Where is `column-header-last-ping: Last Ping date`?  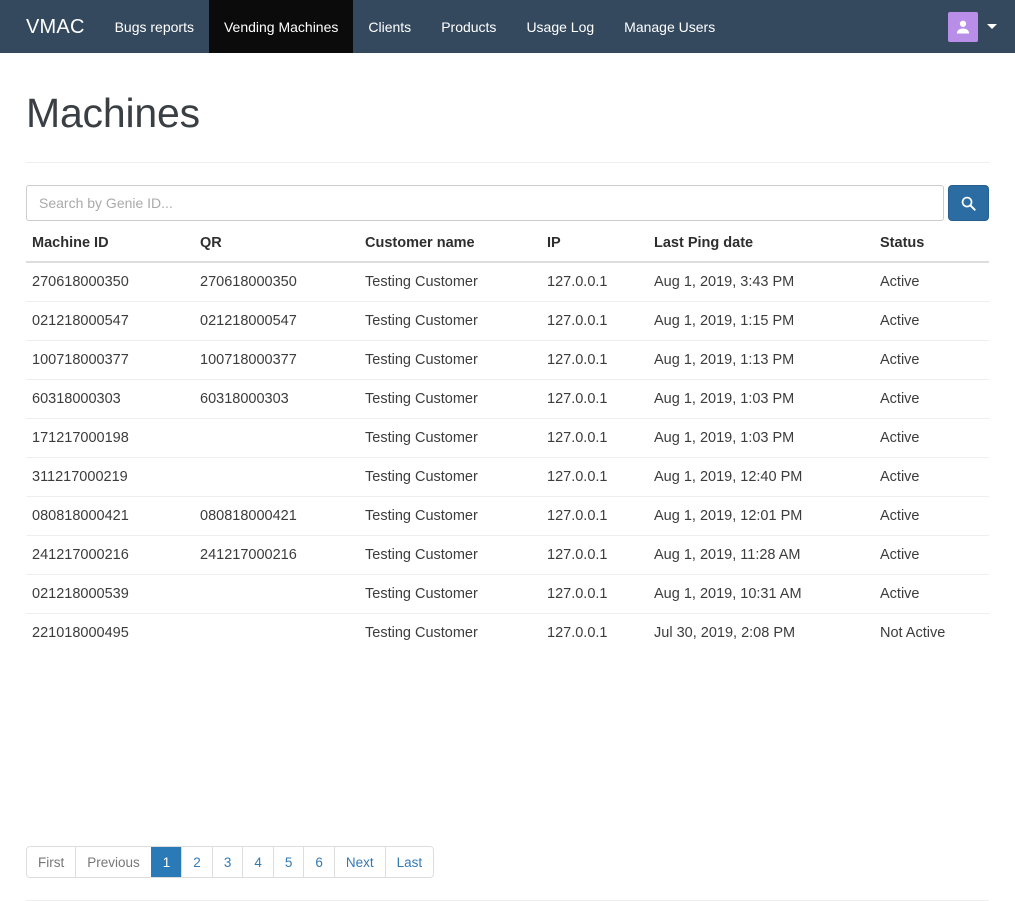
column-header-last-ping: Last Ping date is located at coordinates (761, 245).